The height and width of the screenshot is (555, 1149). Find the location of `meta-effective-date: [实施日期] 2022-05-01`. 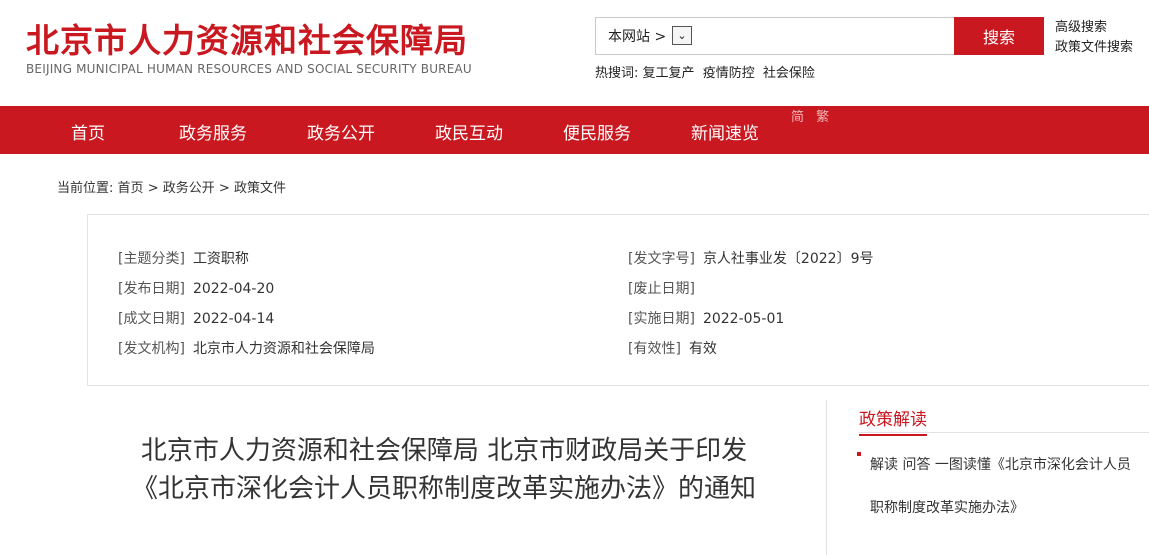

meta-effective-date: [实施日期] 2022-05-01 is located at coordinates (706, 318).